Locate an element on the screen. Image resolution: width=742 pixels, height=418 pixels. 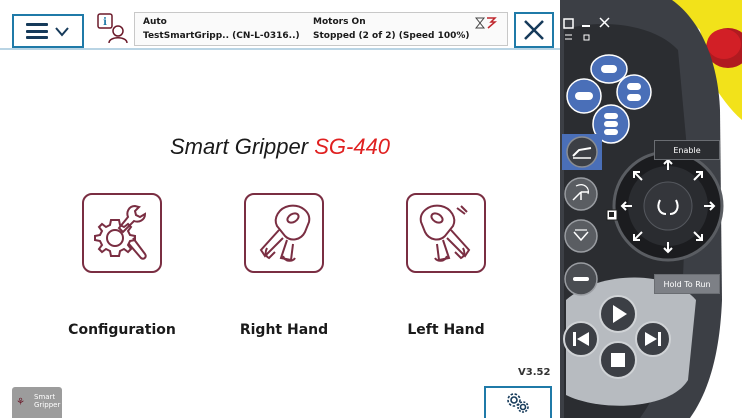
gear-wrench-icon is located at coordinates (120, 232).